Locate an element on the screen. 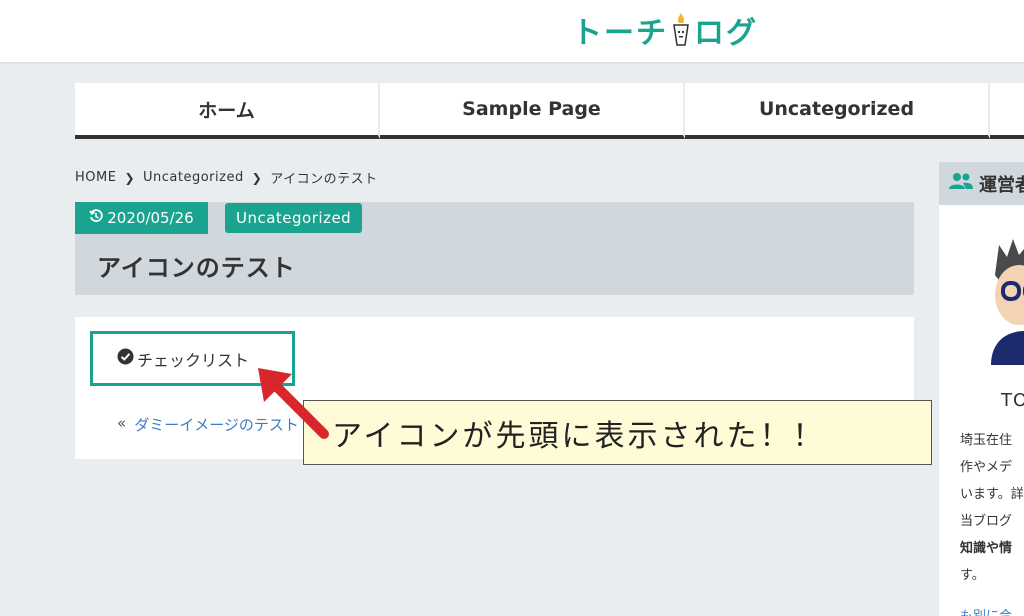 The height and width of the screenshot is (616, 1024). global-nav: ホーム Sample Page Uncategorized is located at coordinates (549, 111).